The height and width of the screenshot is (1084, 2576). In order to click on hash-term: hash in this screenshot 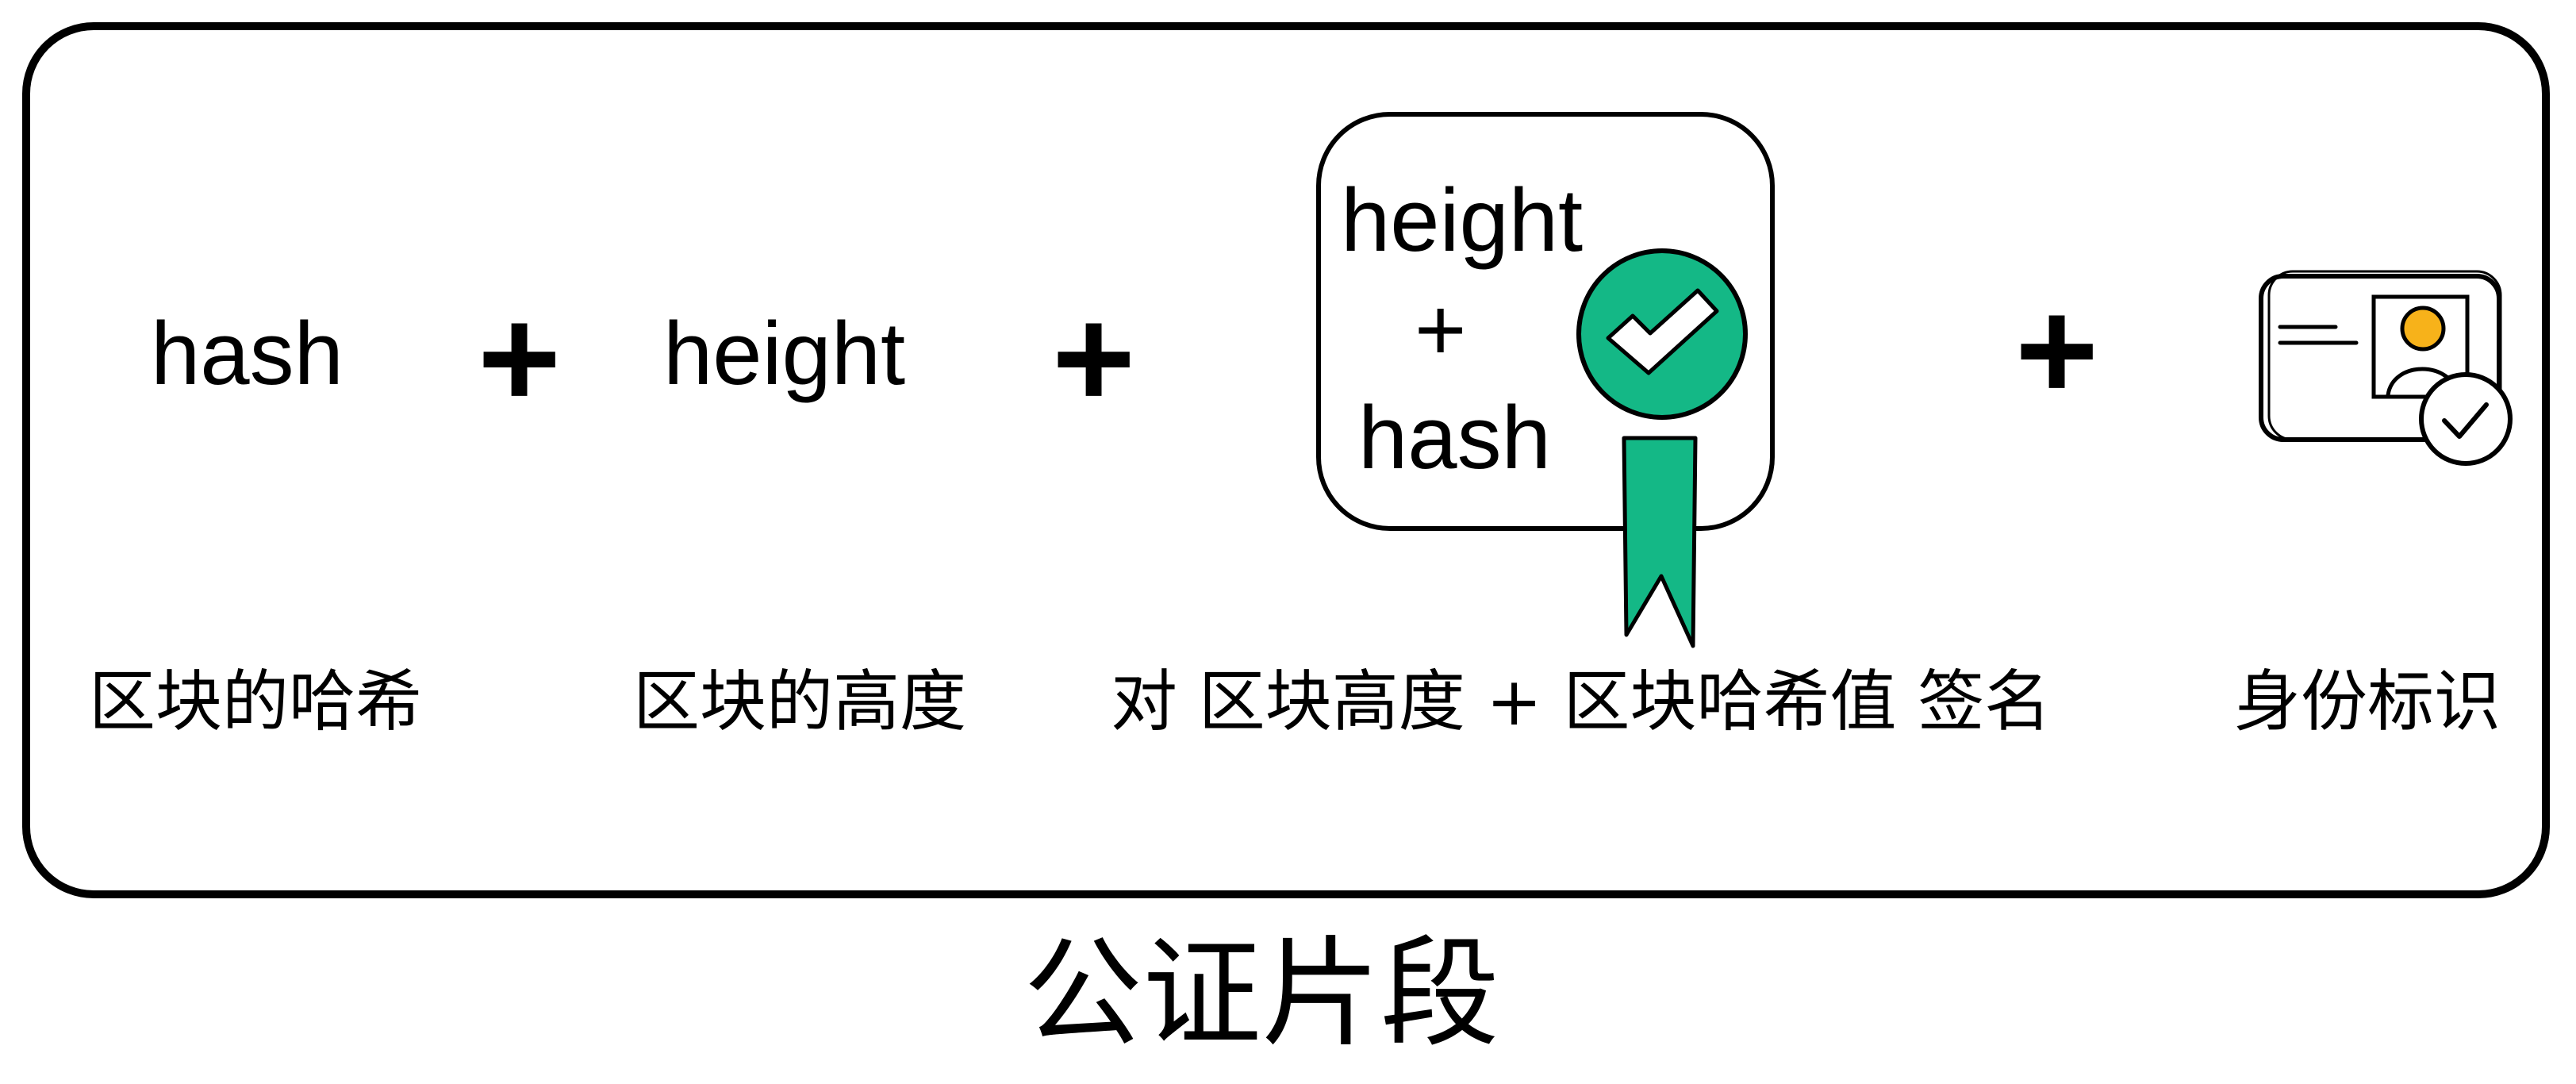, I will do `click(248, 353)`.